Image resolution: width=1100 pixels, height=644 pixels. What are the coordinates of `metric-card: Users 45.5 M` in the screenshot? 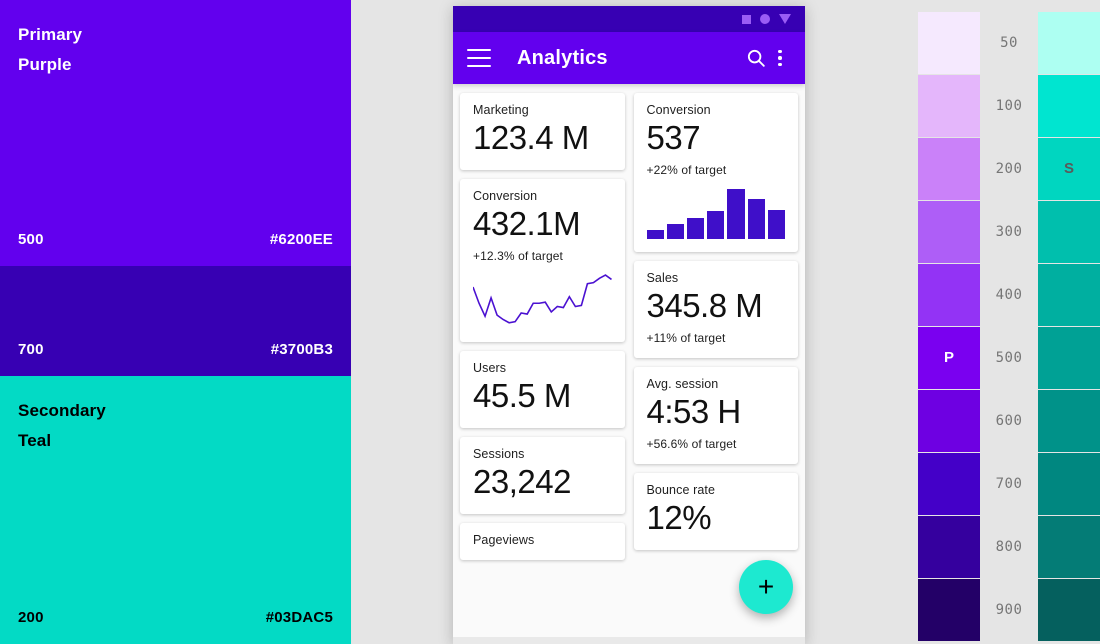 It's located at (542, 389).